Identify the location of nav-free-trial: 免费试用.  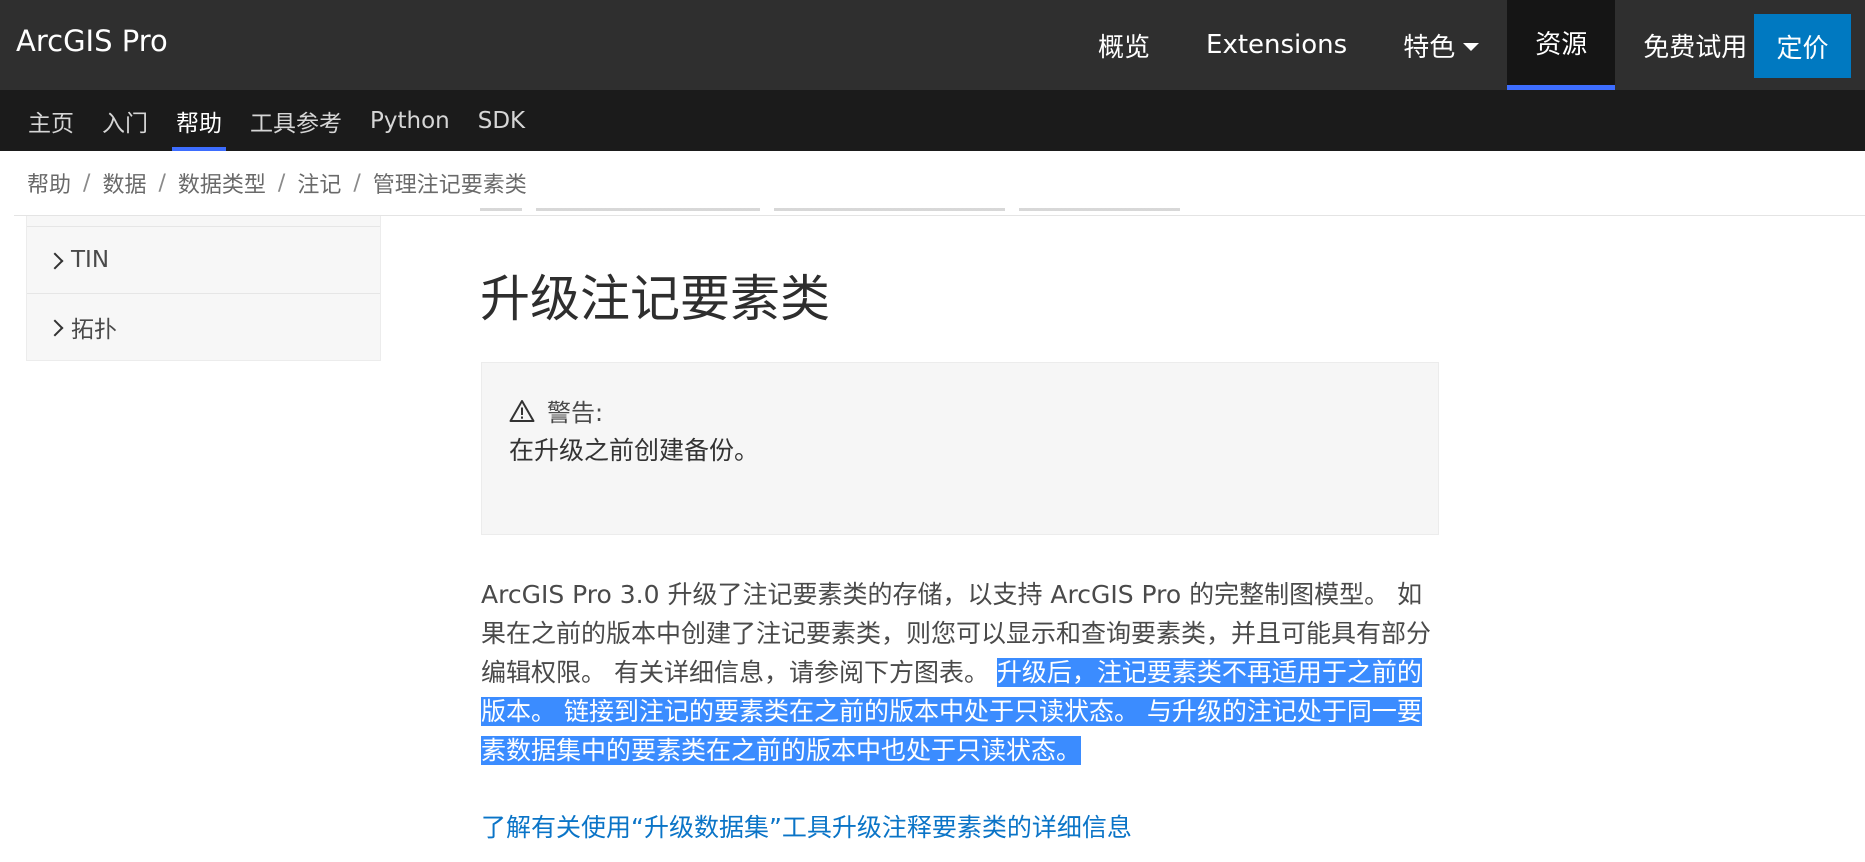
(1695, 45).